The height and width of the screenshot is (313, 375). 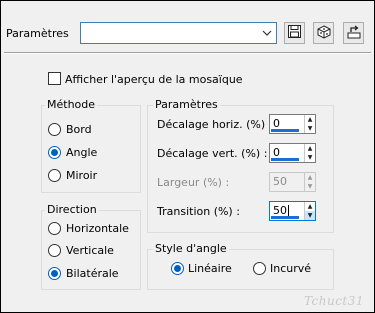 I want to click on parametres-title: Paramètres, so click(x=186, y=104).